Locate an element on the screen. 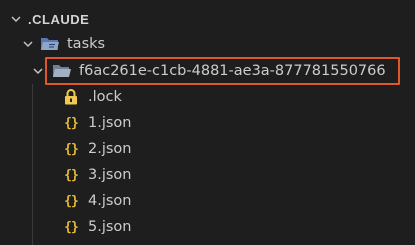  tree-item-label: 3.json is located at coordinates (110, 175).